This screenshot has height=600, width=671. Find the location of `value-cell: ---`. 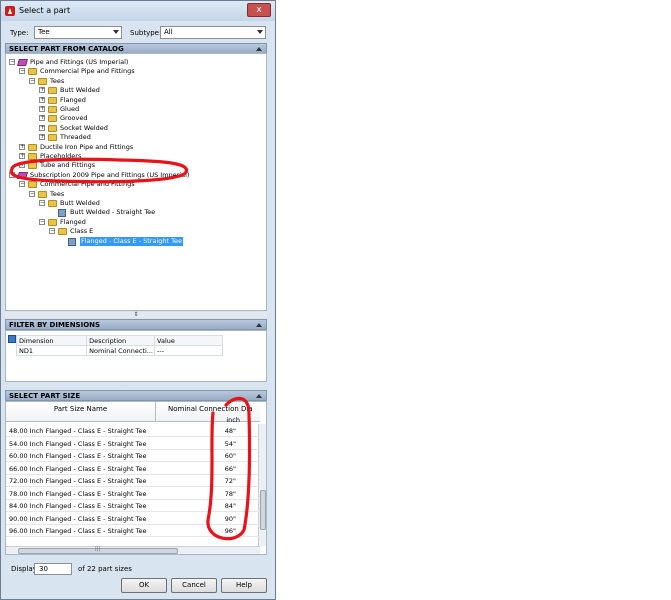

value-cell: --- is located at coordinates (188, 350).